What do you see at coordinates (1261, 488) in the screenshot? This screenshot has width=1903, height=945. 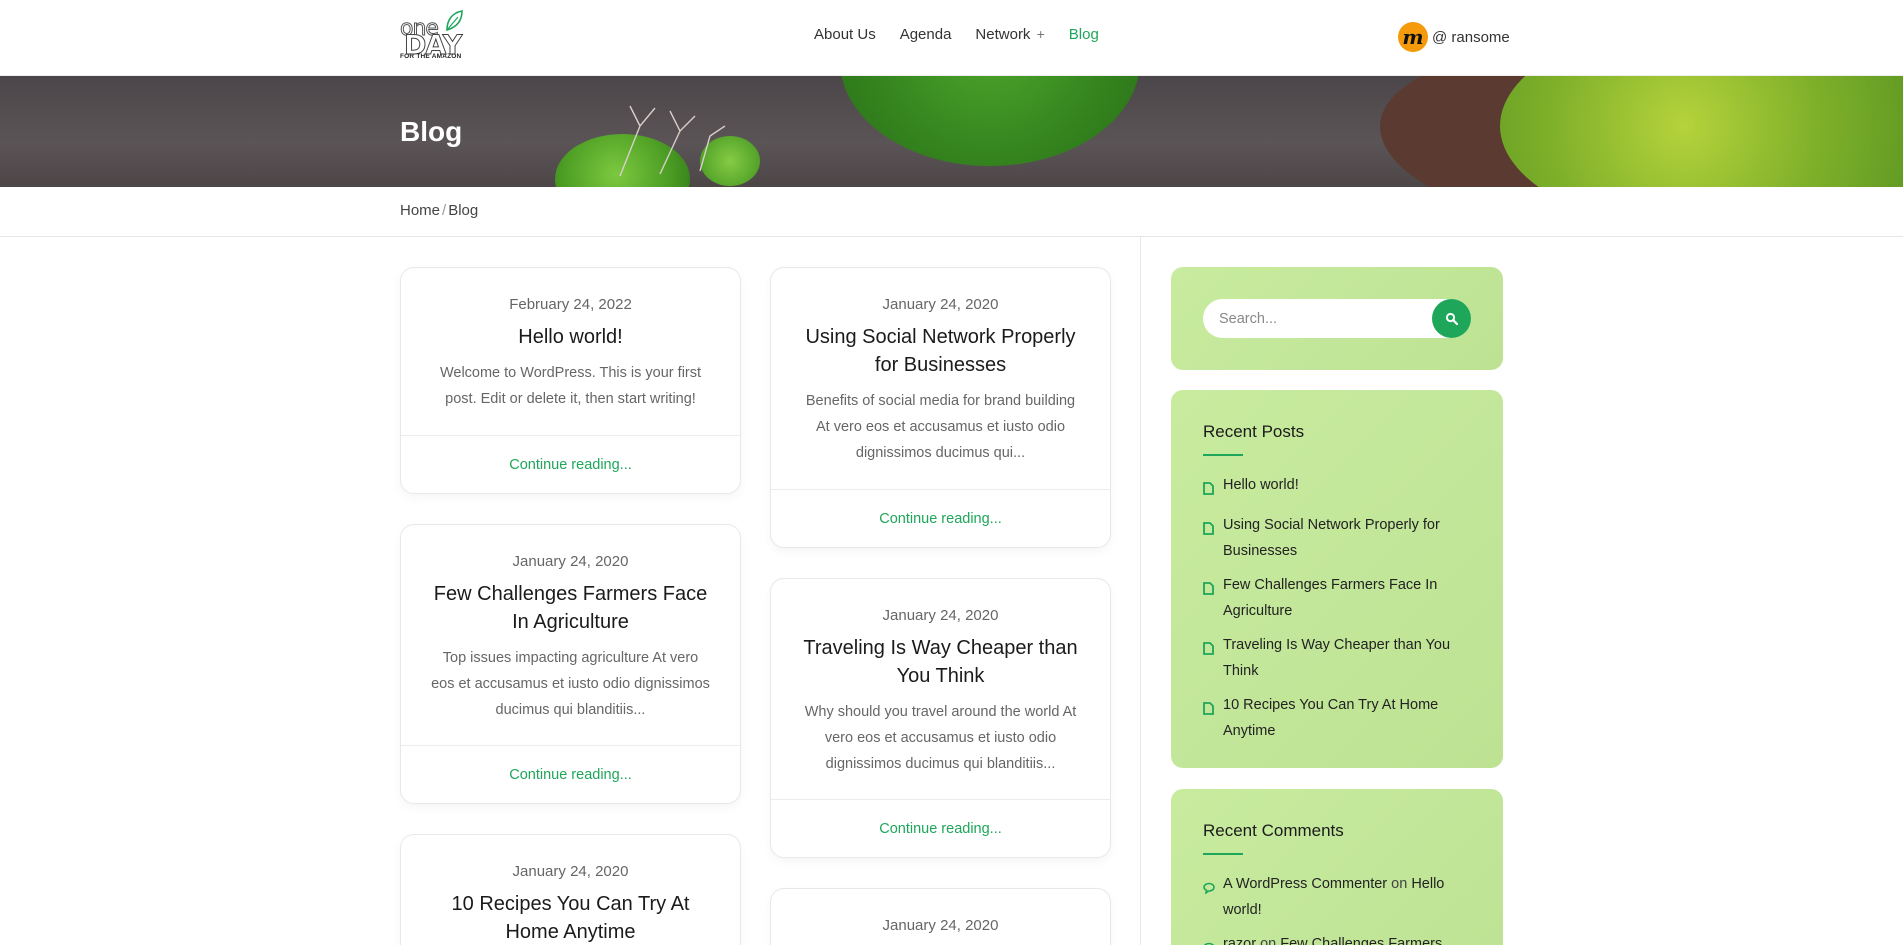 I see `recent-post-link: Hello world!` at bounding box center [1261, 488].